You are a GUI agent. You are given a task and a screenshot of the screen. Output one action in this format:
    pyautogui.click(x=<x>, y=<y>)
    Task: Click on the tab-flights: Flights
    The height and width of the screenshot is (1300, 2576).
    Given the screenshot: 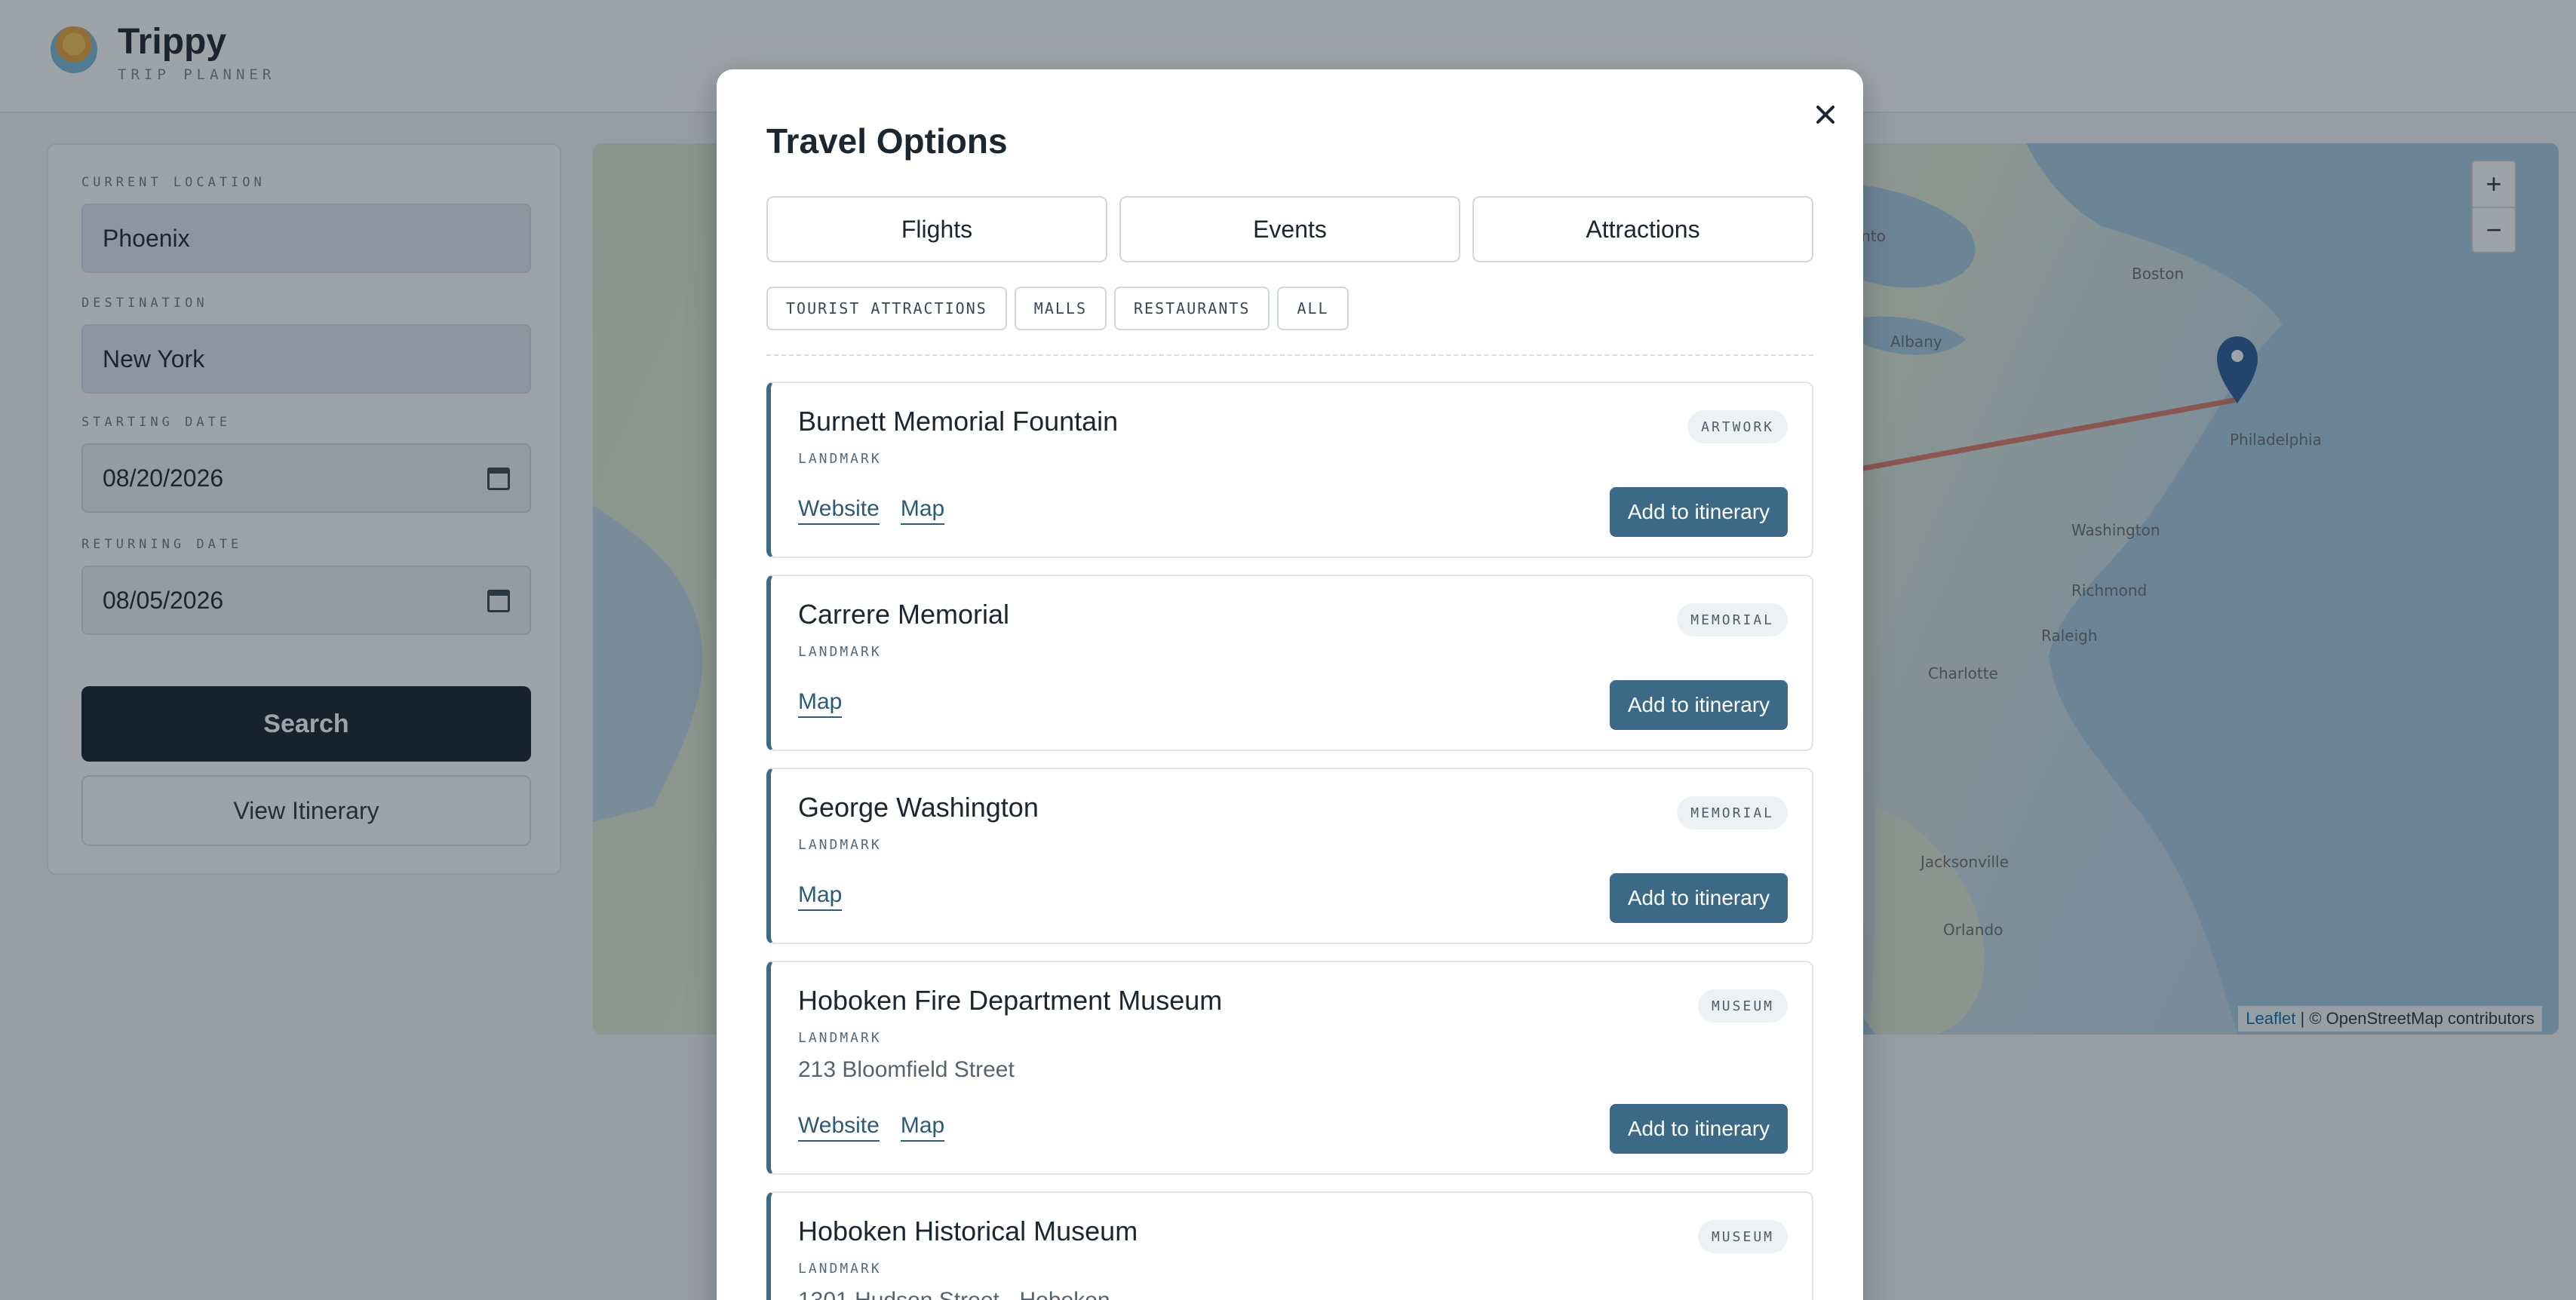 What is the action you would take?
    pyautogui.click(x=936, y=229)
    